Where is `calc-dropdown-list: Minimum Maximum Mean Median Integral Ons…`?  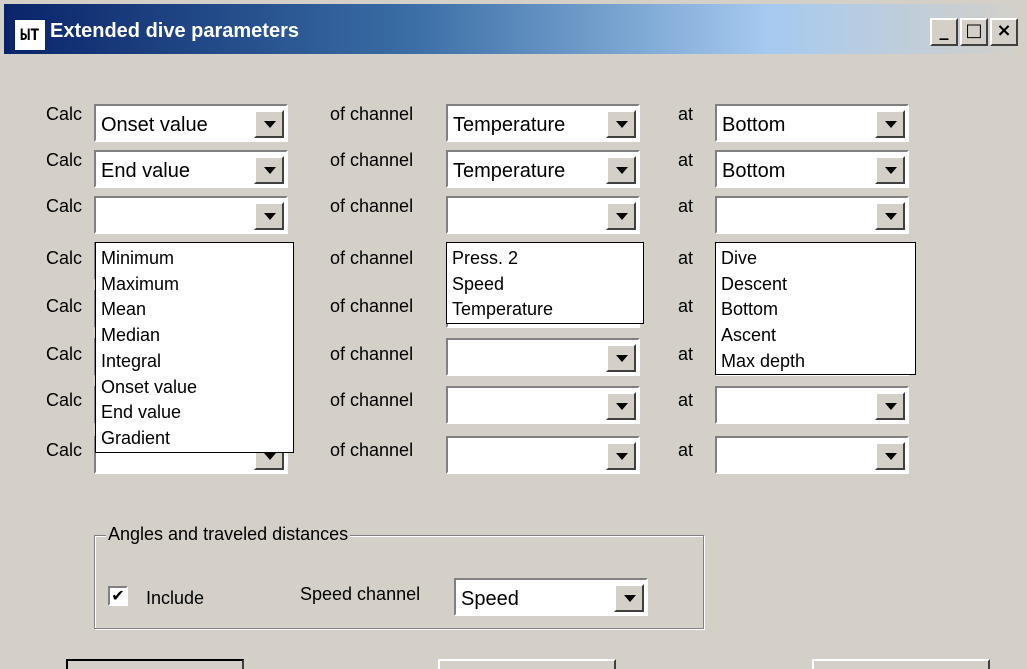
calc-dropdown-list: Minimum Maximum Mean Median Integral Ons… is located at coordinates (194, 347).